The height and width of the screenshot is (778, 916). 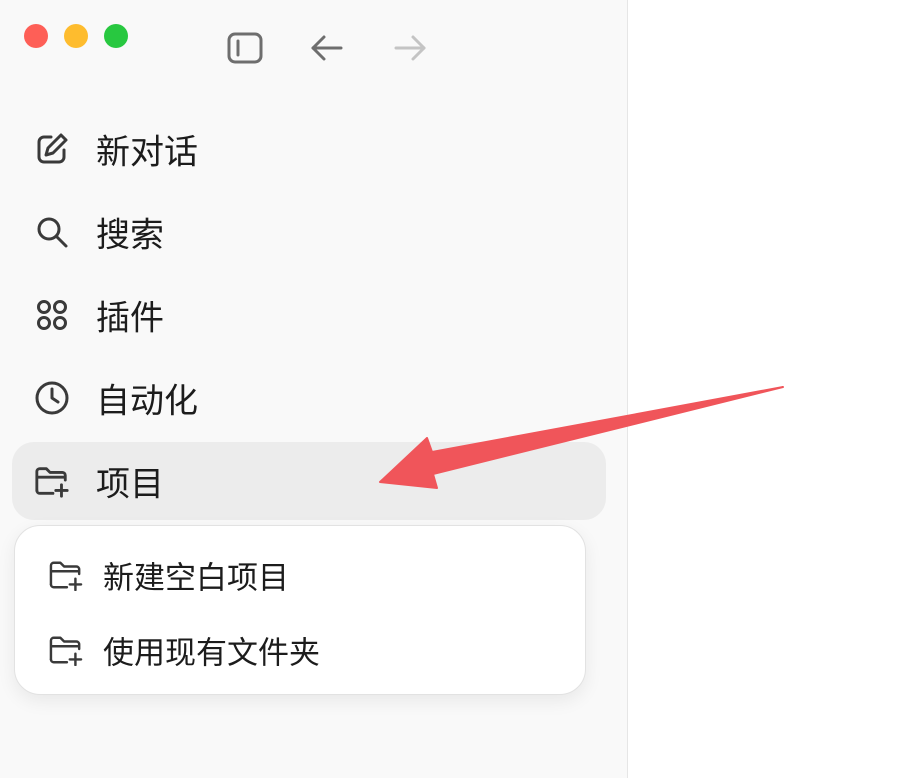 I want to click on sidebar-item-label: 插件, so click(x=130, y=318).